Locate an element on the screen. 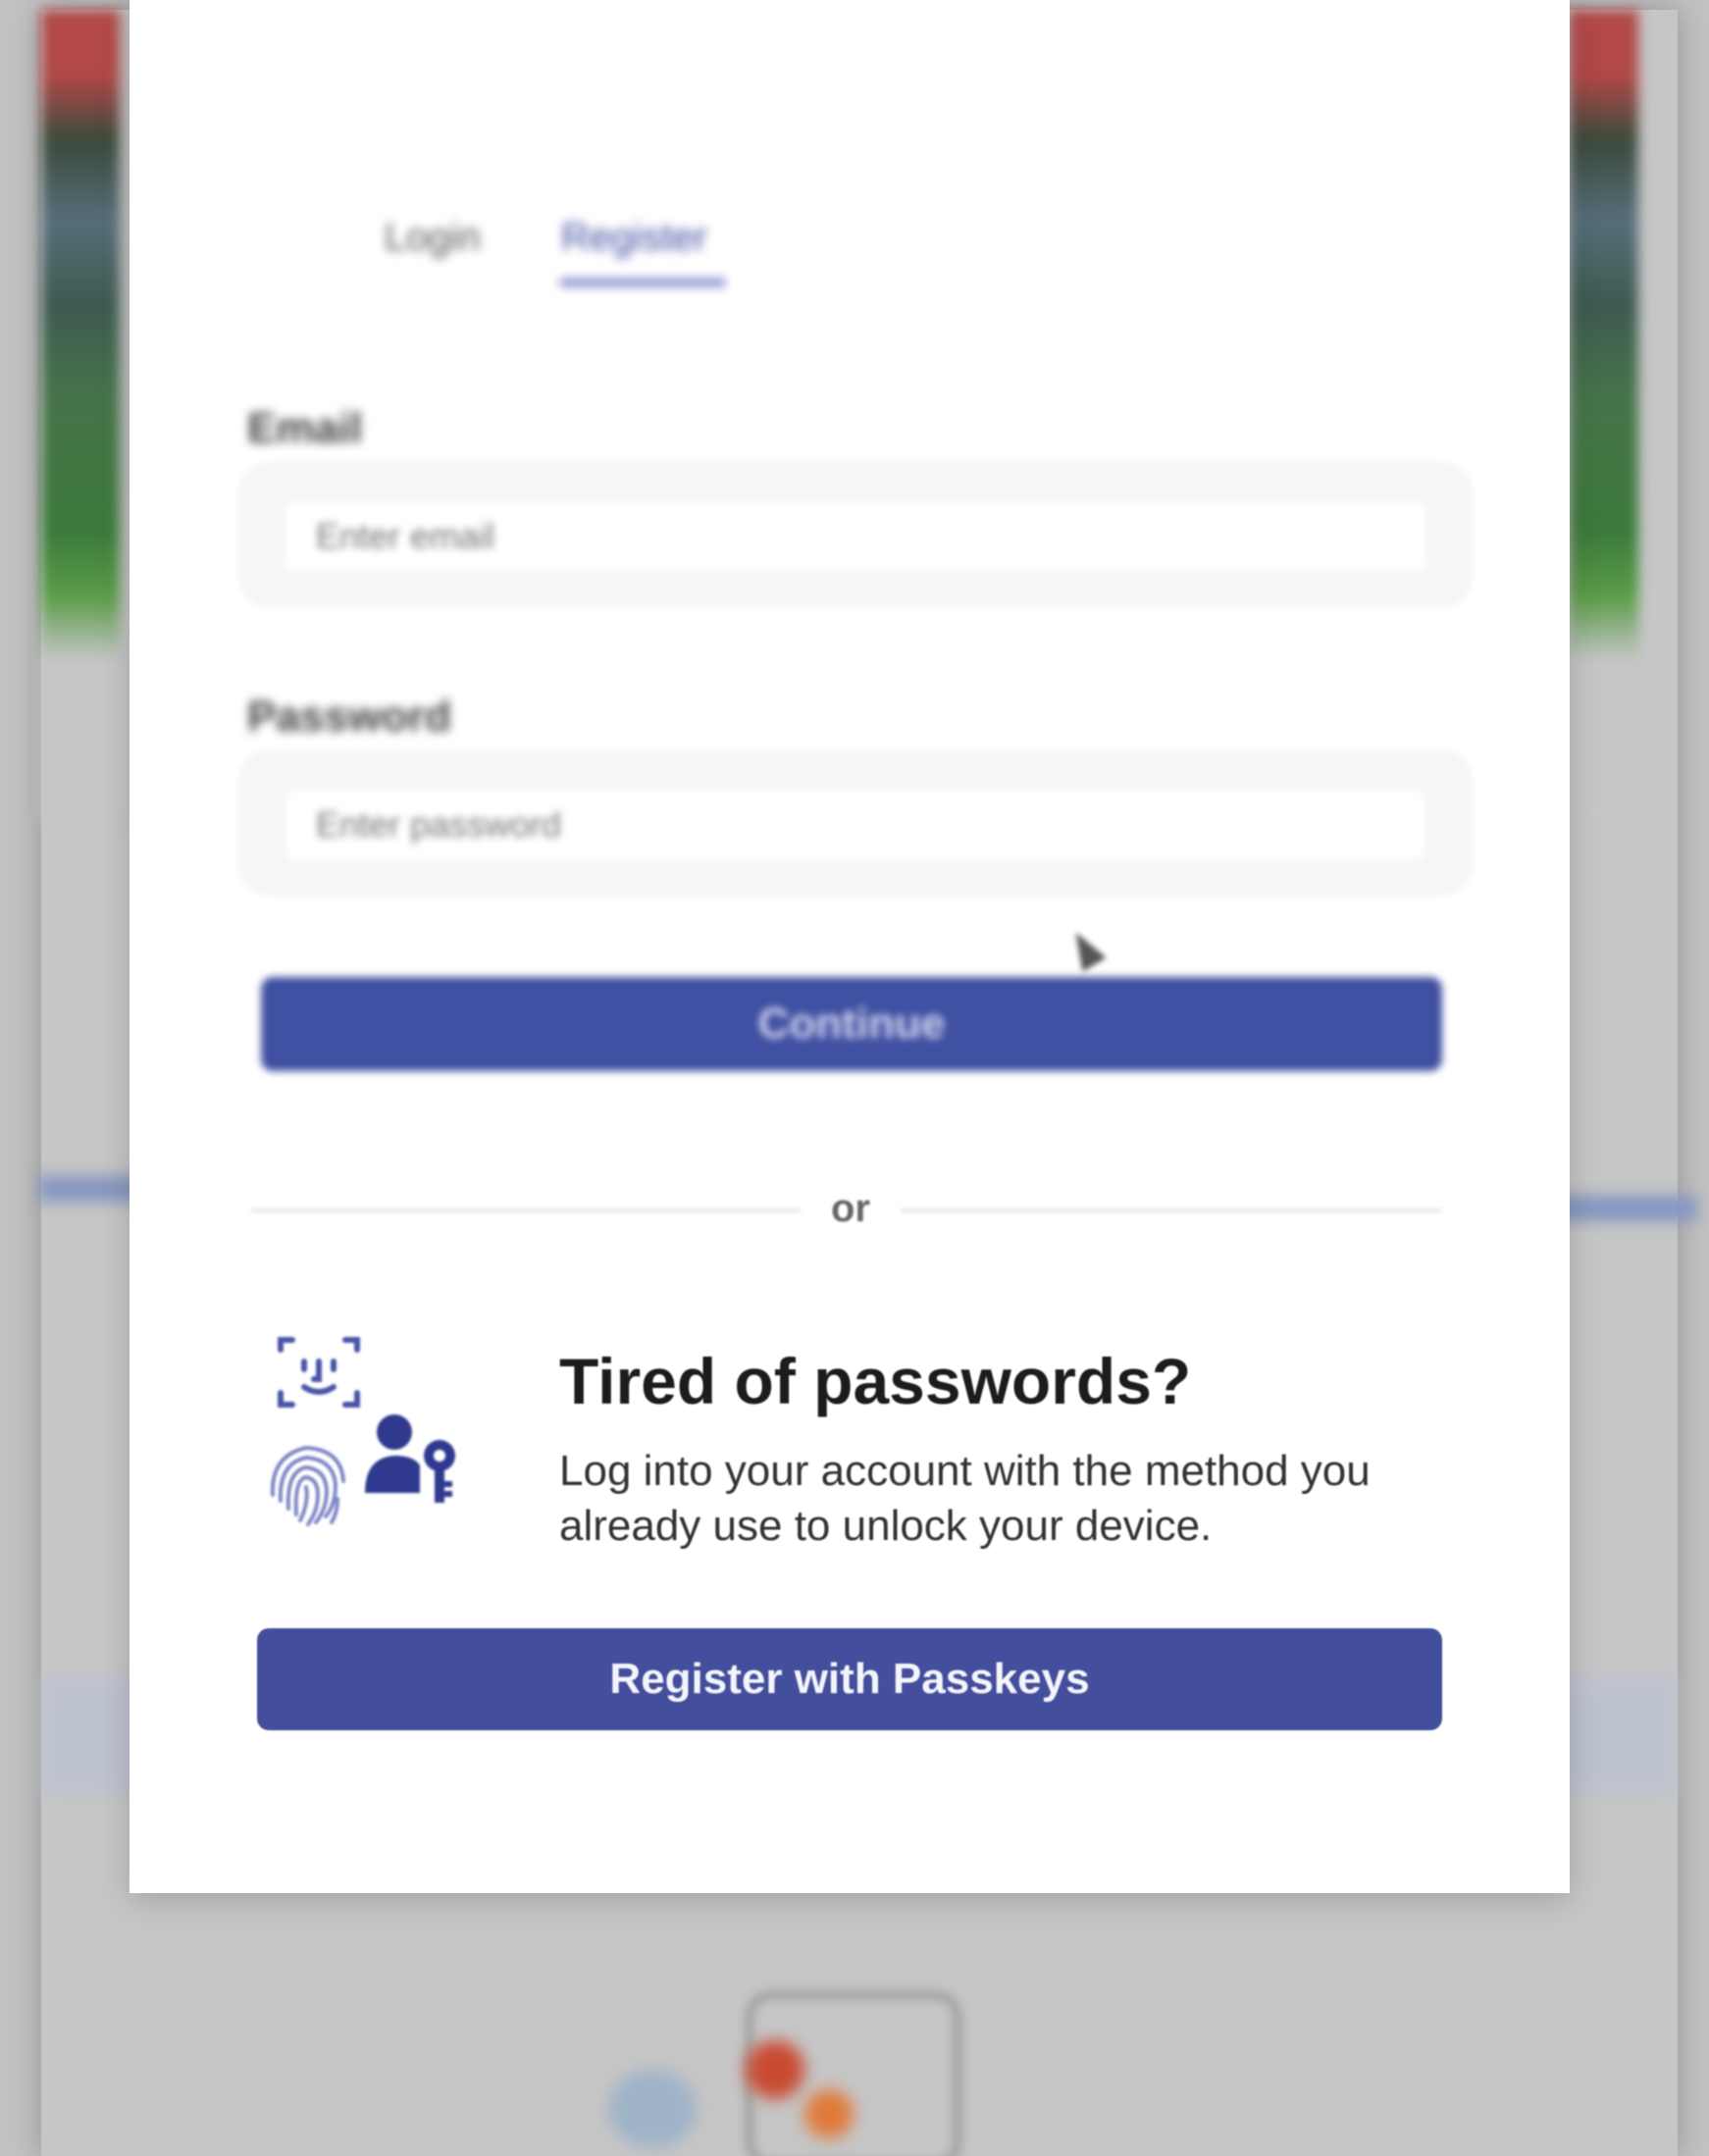  divider-or-text: or is located at coordinates (850, 1208).